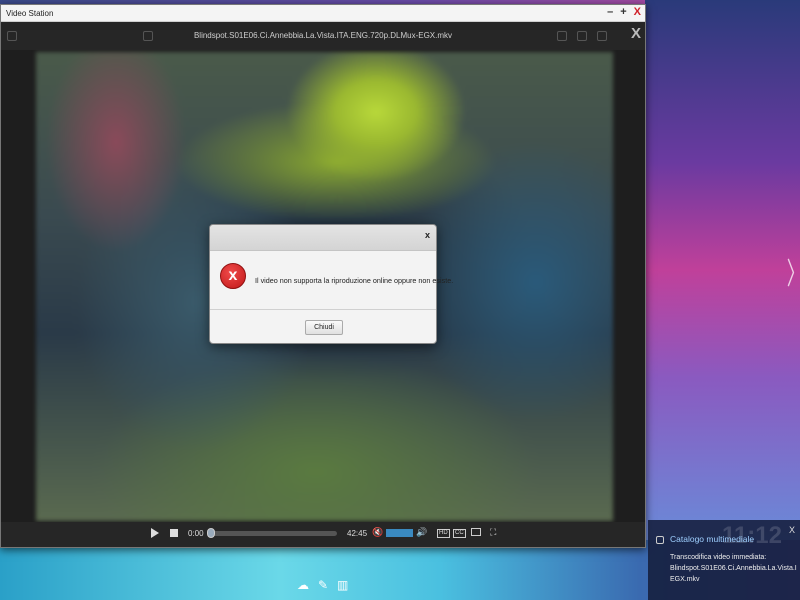  Describe the element at coordinates (211, 533) in the screenshot. I see `seek-handle` at that location.